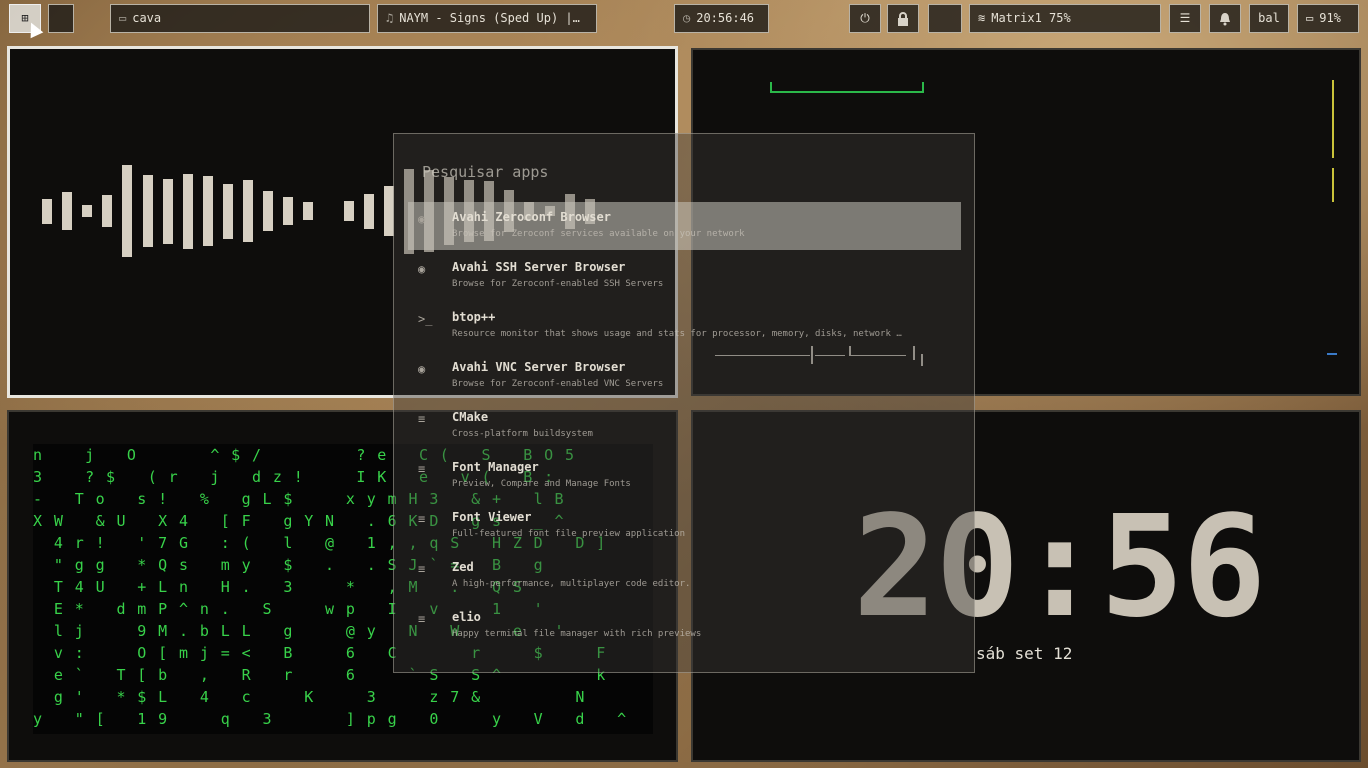 The width and height of the screenshot is (1368, 768). I want to click on window-icon: ▭, so click(123, 18).